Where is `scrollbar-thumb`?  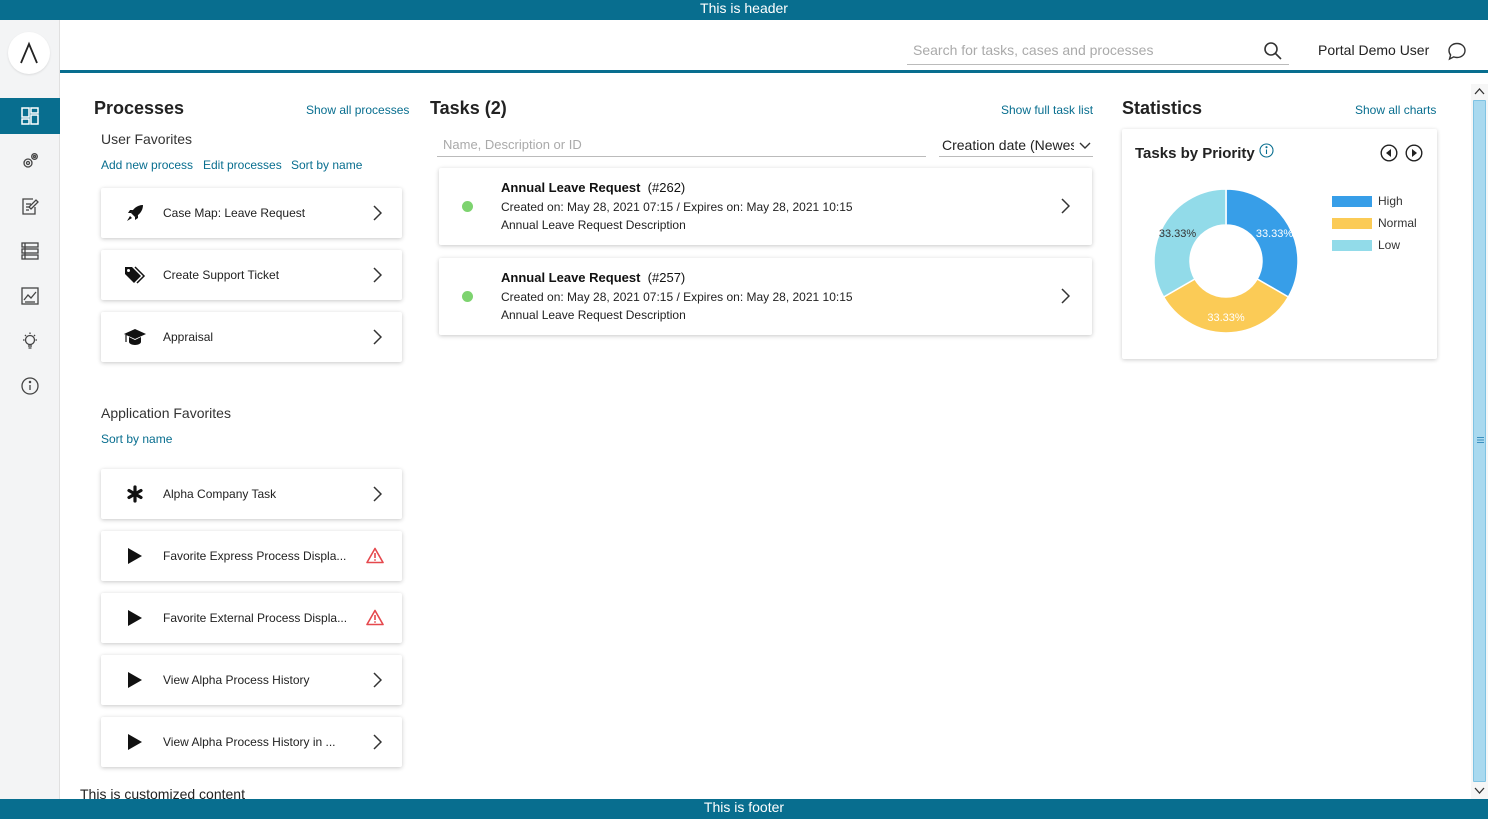 scrollbar-thumb is located at coordinates (1479, 441).